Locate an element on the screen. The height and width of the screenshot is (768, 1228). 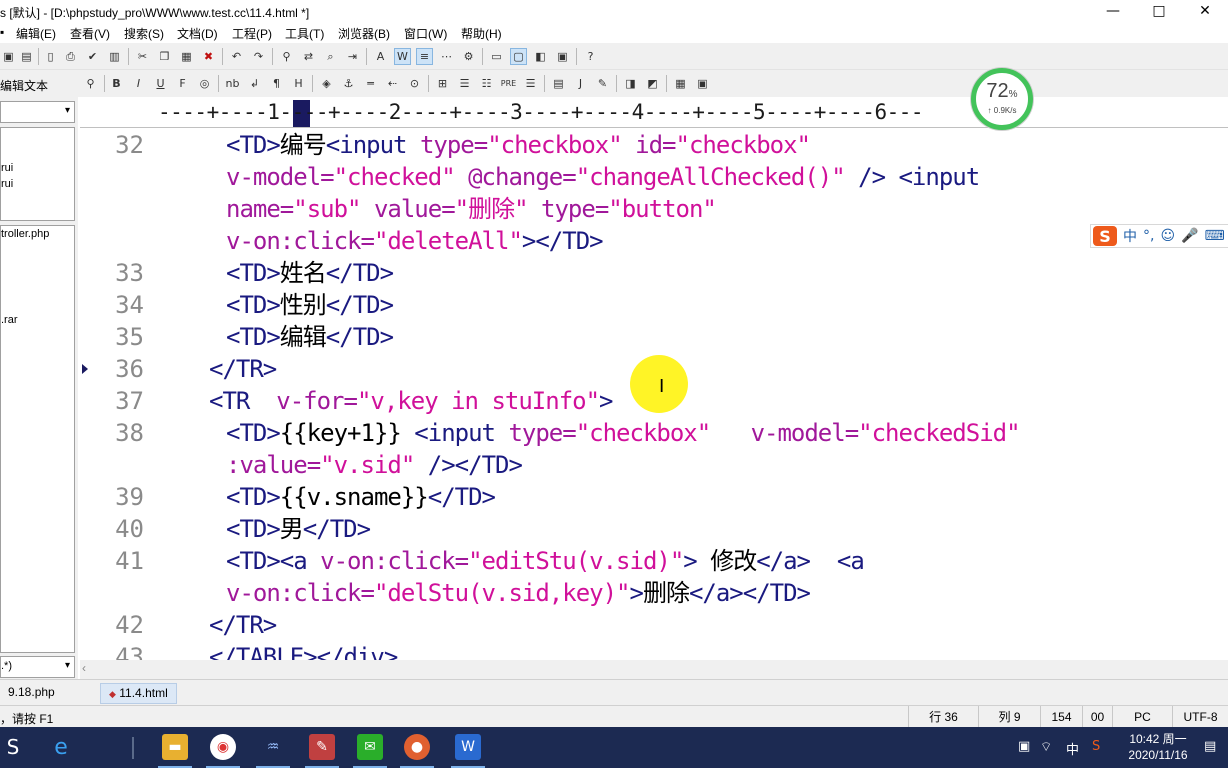
editor-app-icon: ✎ is located at coordinates (322, 751).